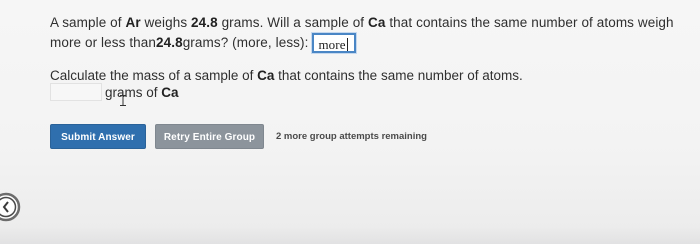 This screenshot has height=244, width=700. I want to click on chevron-circle-icon, so click(10, 207).